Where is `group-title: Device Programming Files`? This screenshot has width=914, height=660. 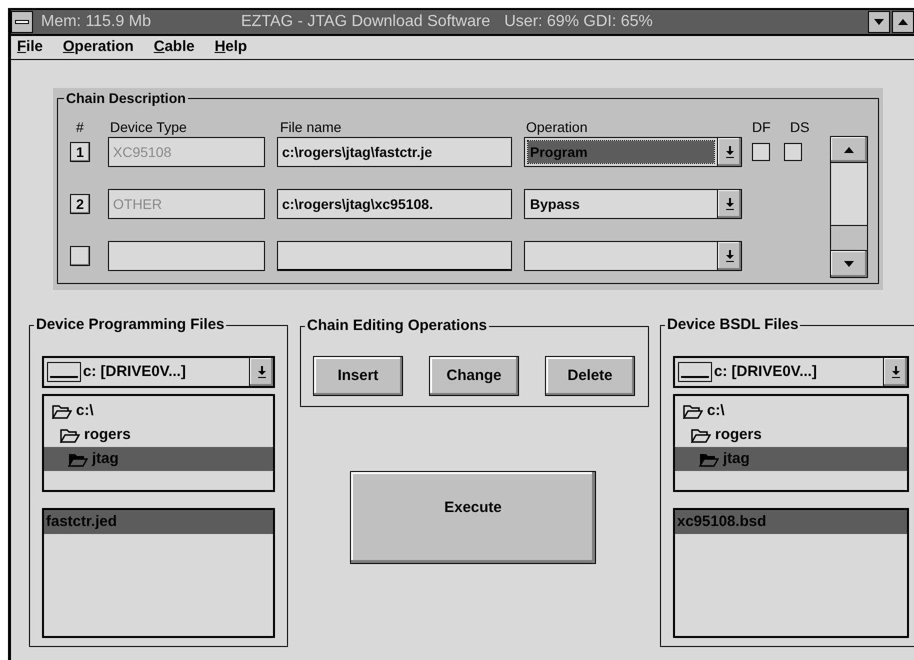
group-title: Device Programming Files is located at coordinates (130, 325).